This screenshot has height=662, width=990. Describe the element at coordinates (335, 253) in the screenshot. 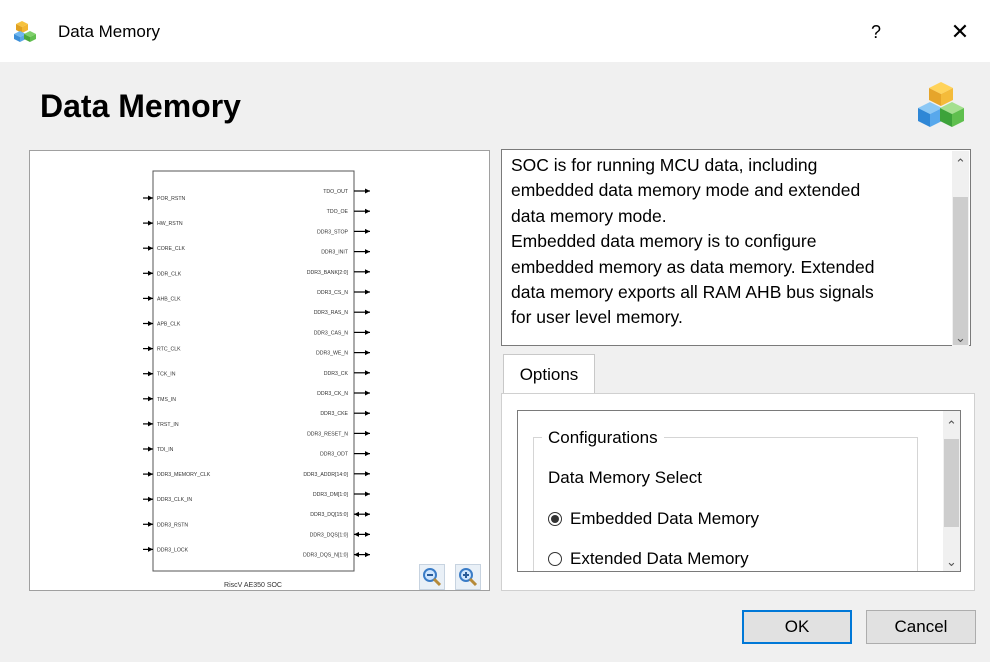

I see `pin-label: DDR3_INIT` at that location.